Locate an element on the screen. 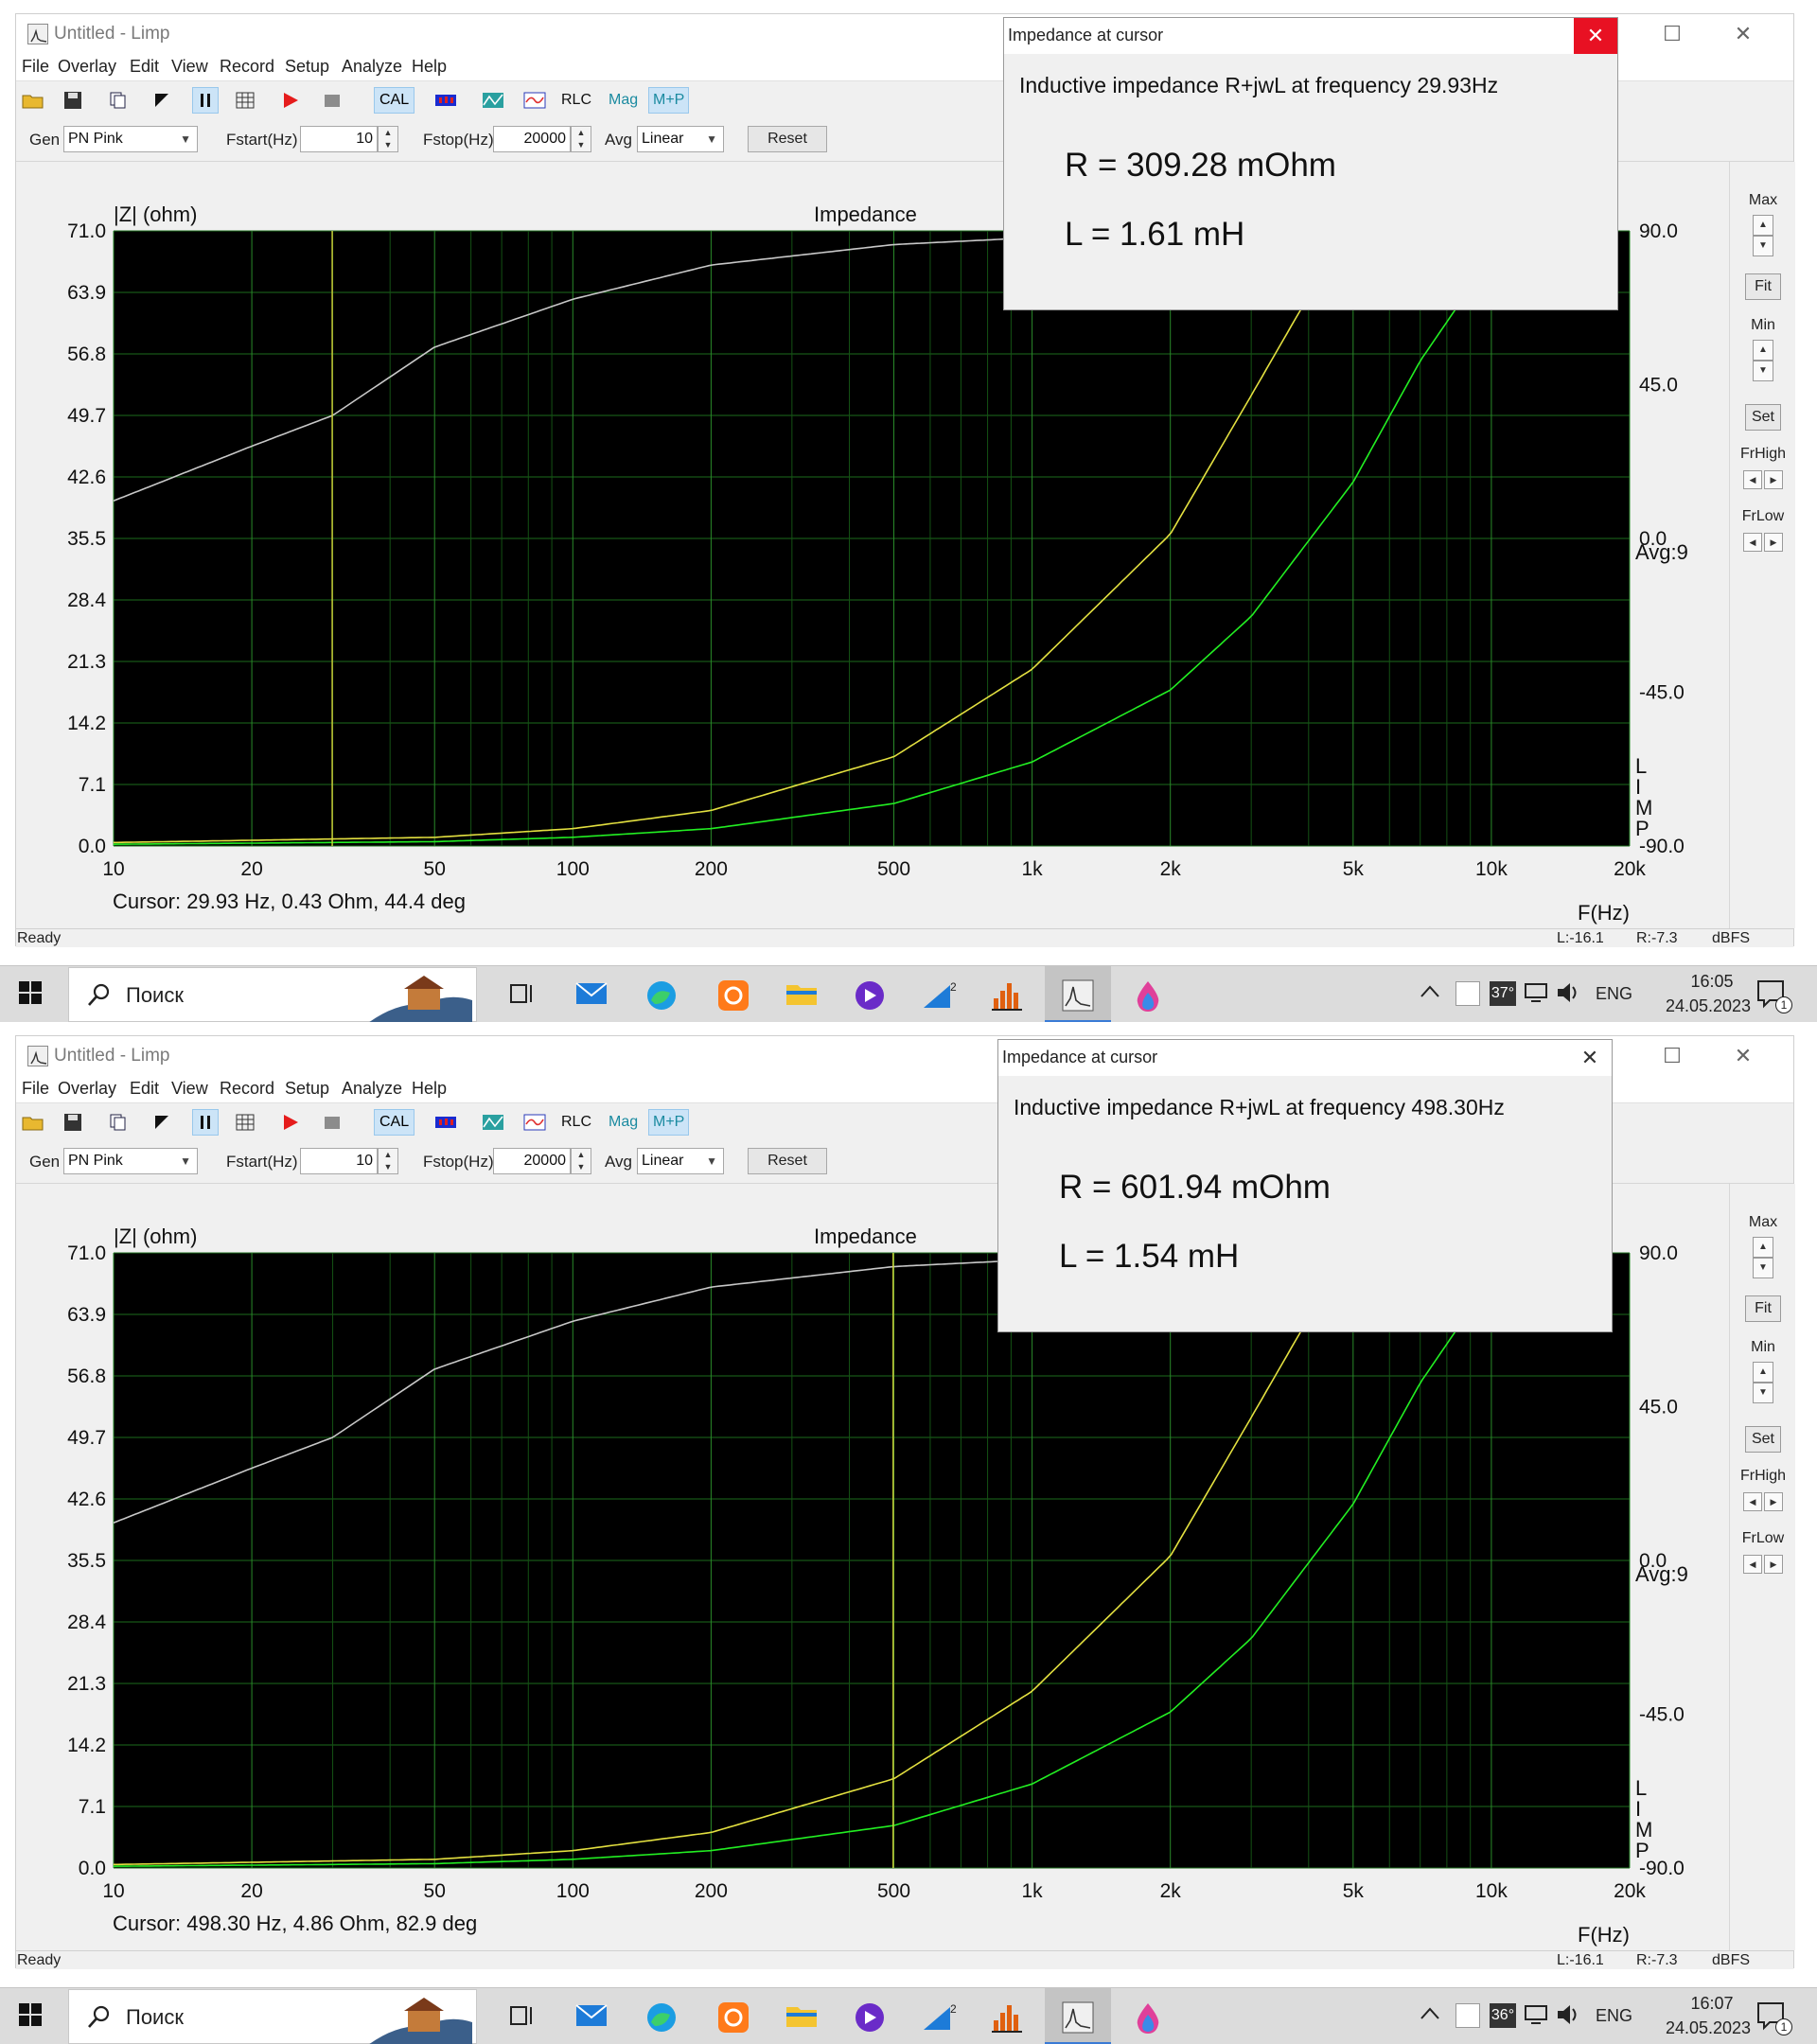 This screenshot has height=2044, width=1817. task-view-icon is located at coordinates (523, 2016).